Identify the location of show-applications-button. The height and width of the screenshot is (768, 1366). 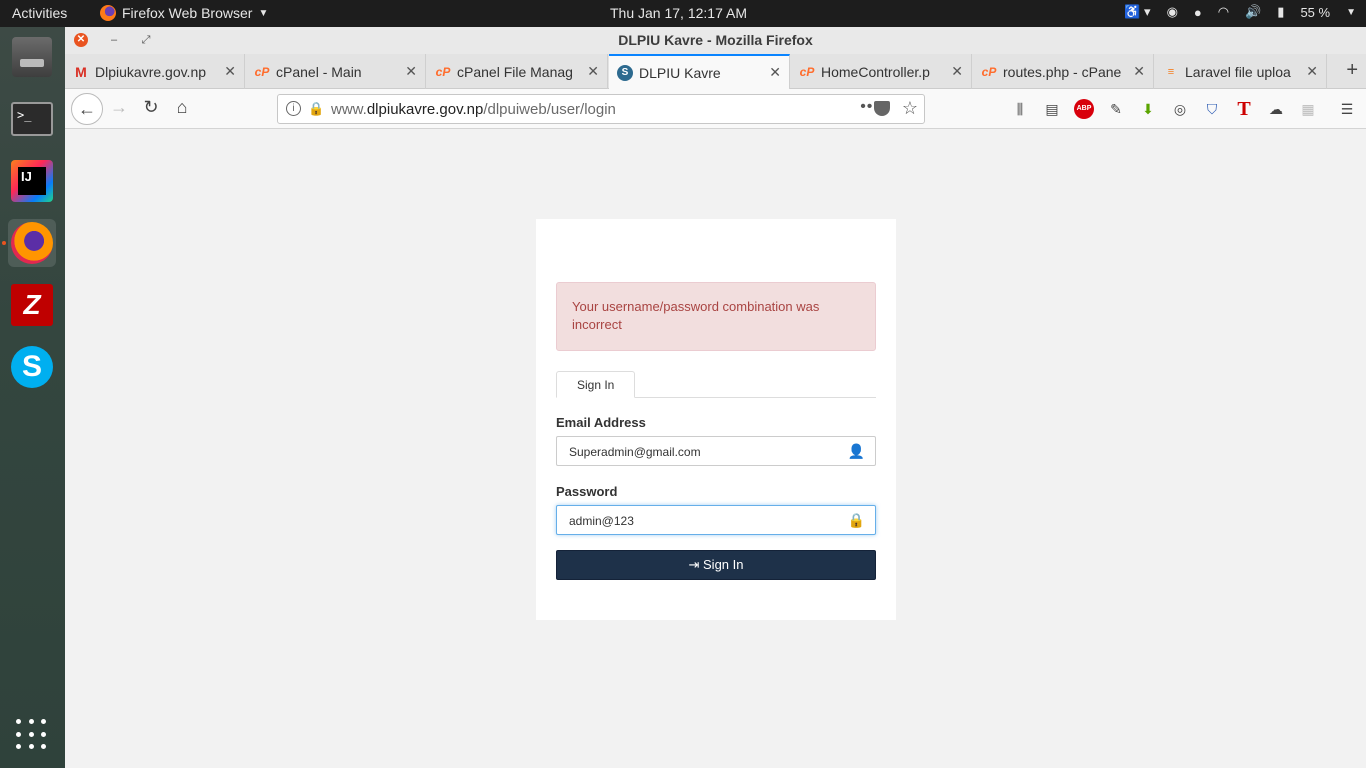
(32, 735).